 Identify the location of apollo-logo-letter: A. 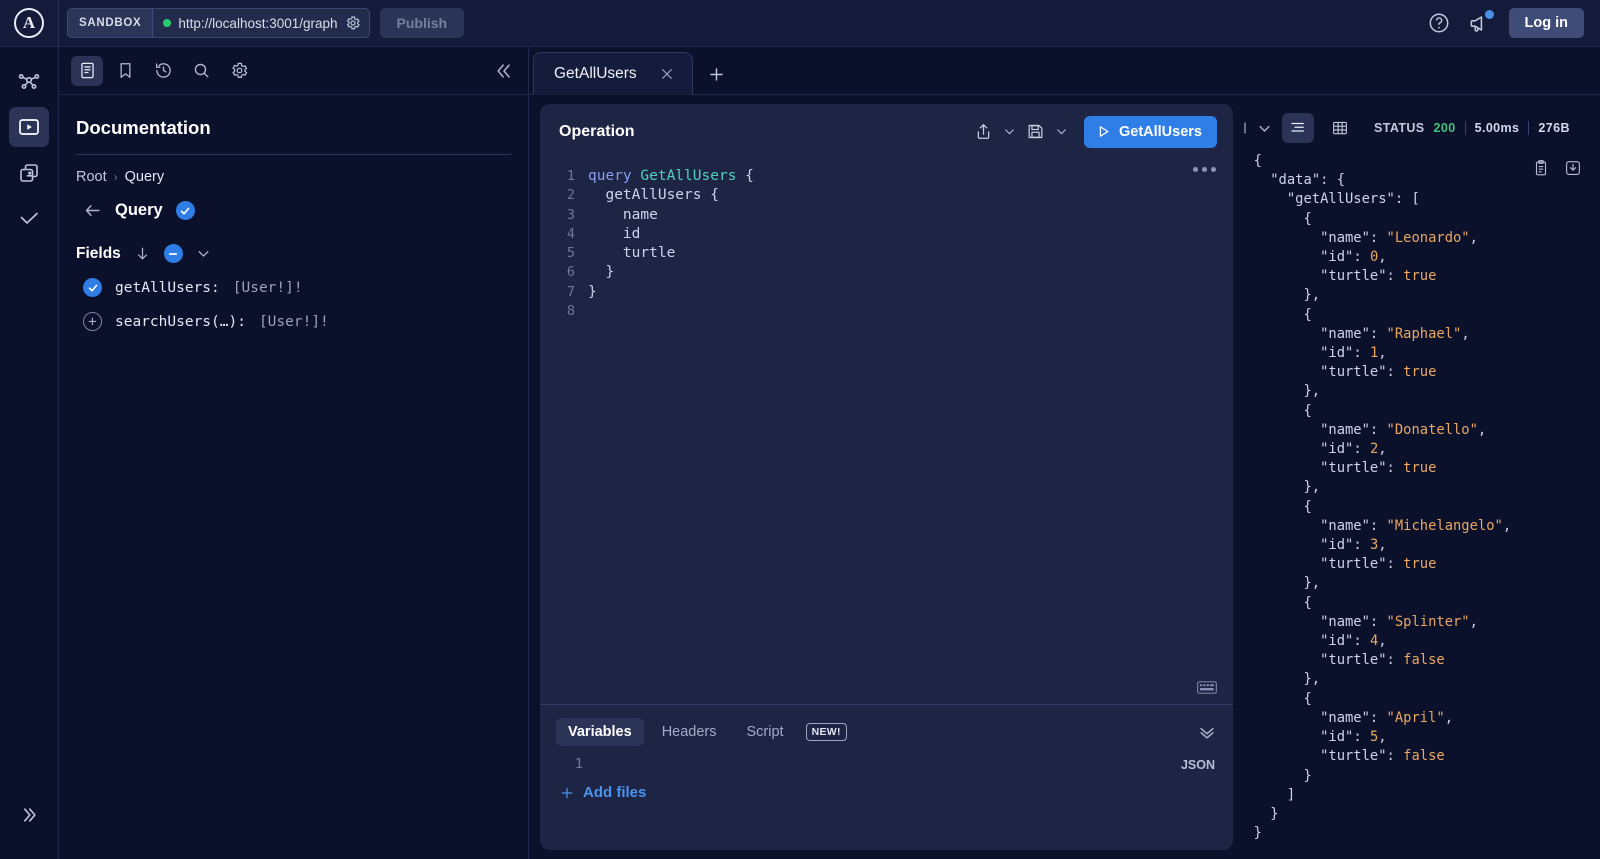
(29, 22).